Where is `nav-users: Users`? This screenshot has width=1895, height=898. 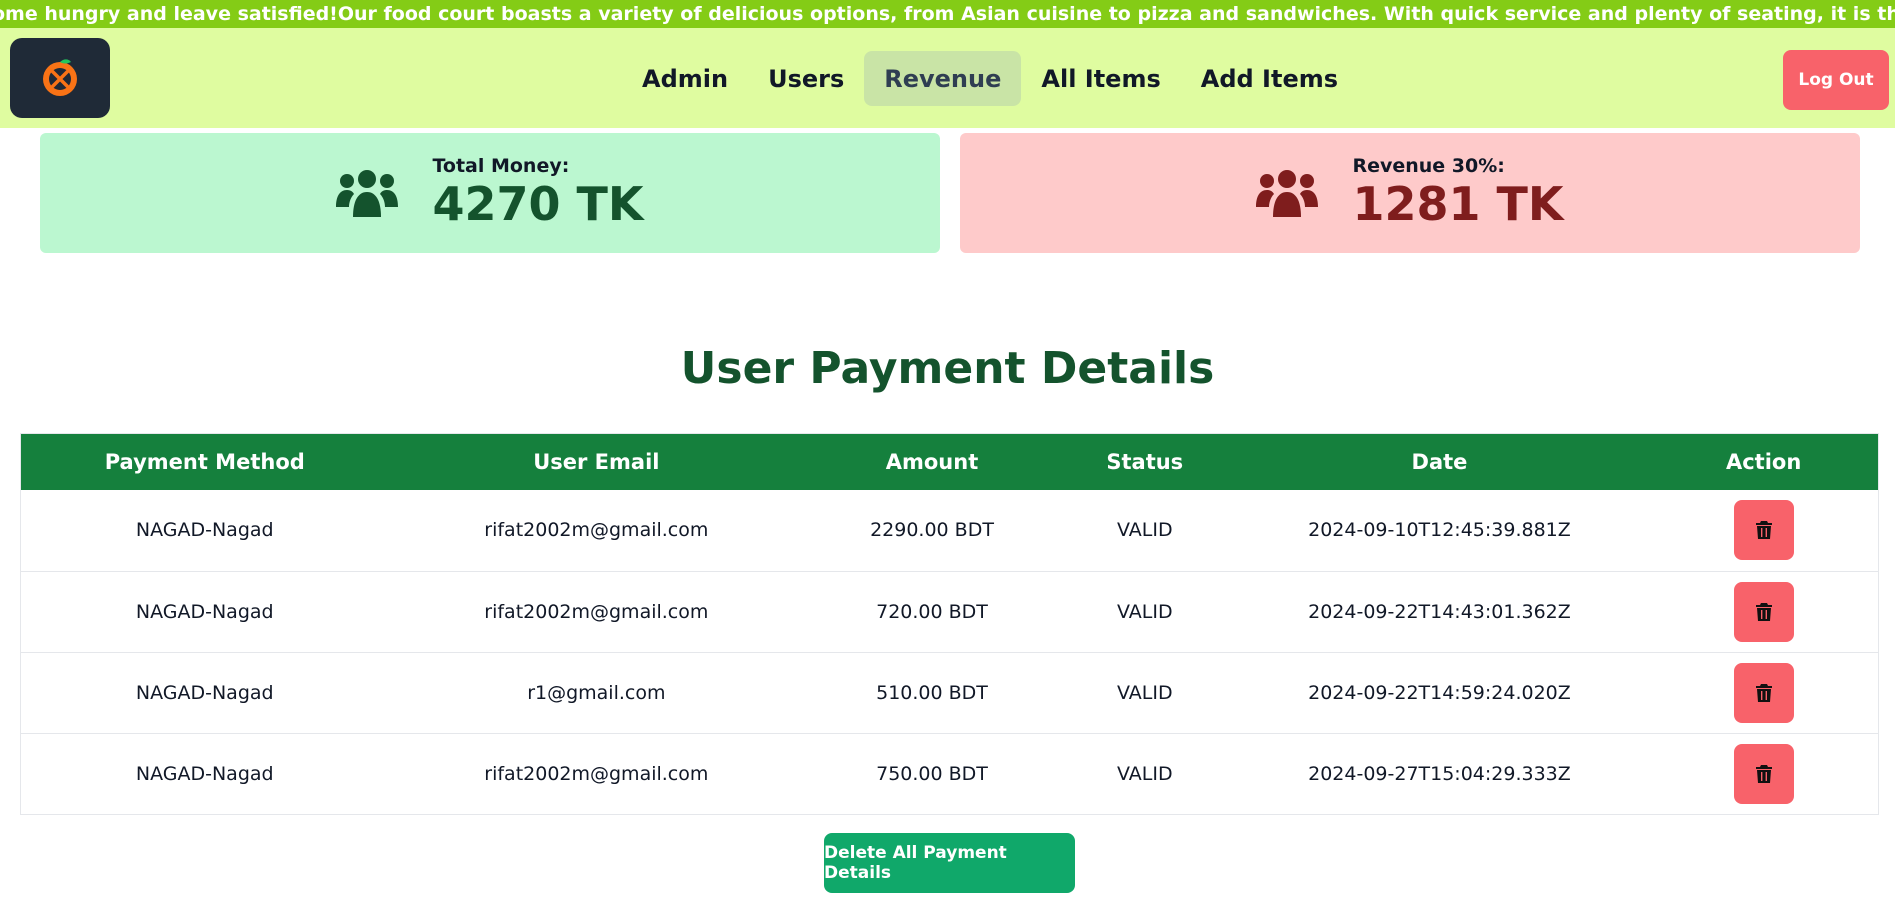
nav-users: Users is located at coordinates (806, 78).